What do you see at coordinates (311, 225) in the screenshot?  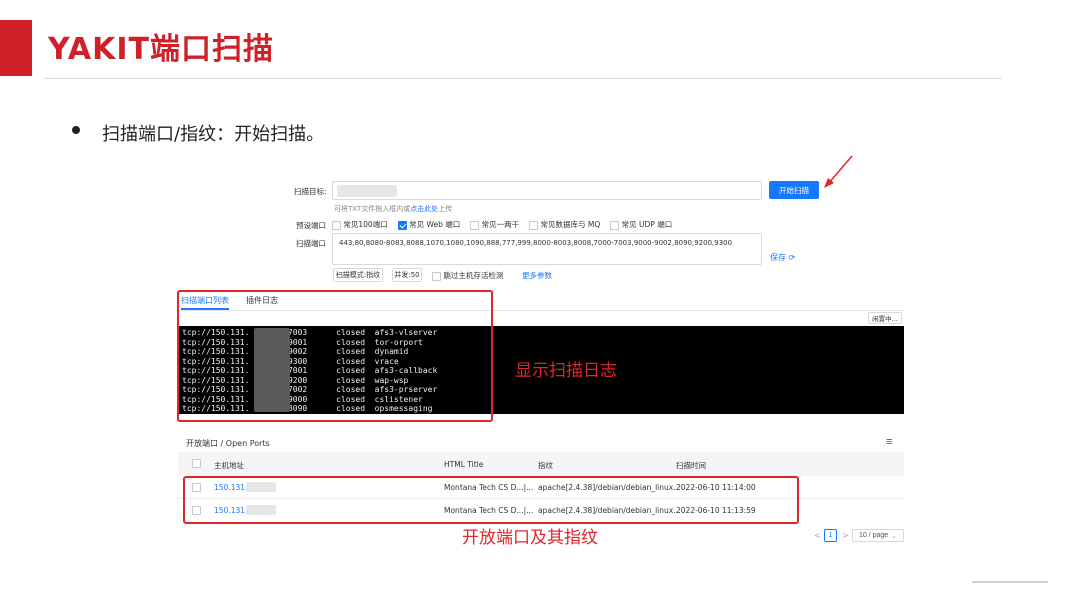 I see `preset-ports-label: 预设端口` at bounding box center [311, 225].